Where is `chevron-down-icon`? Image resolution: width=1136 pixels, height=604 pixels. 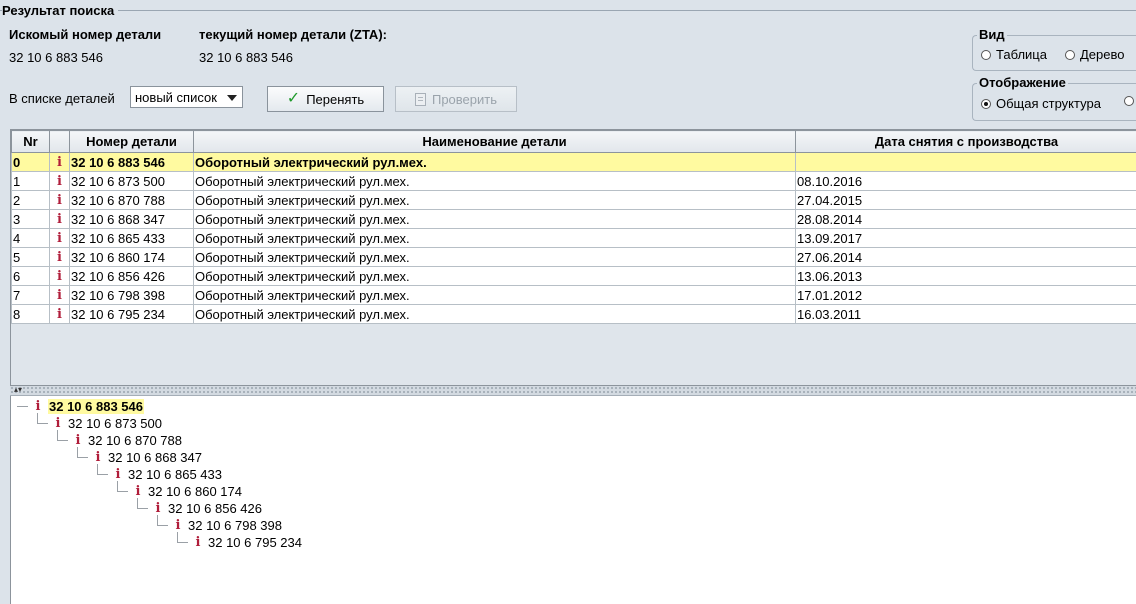
chevron-down-icon is located at coordinates (232, 98).